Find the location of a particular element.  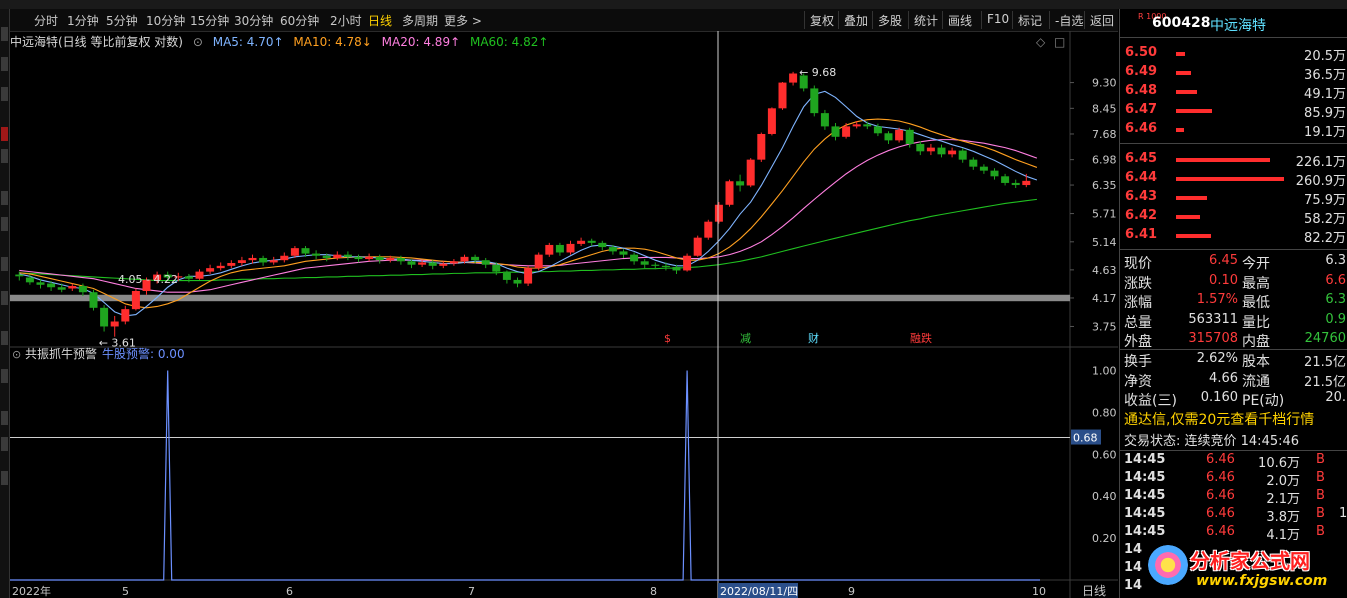

book-price: 6.47 is located at coordinates (1141, 109).